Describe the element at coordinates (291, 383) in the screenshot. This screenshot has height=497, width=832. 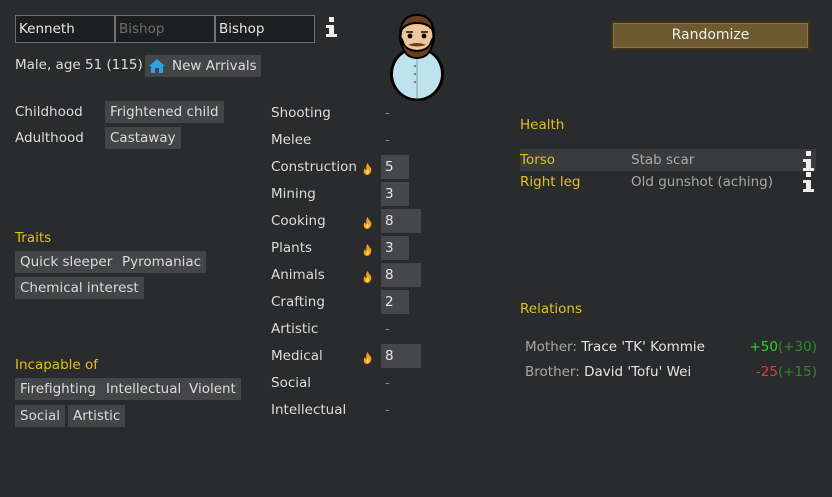
I see `skill-label: Social` at that location.